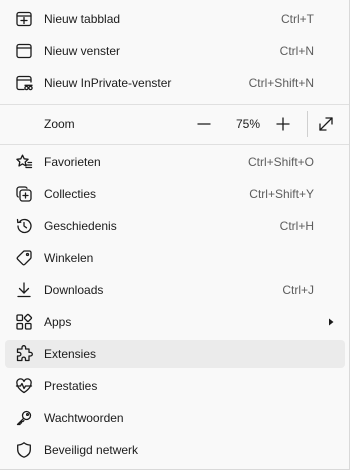 The height and width of the screenshot is (471, 351). Describe the element at coordinates (175, 83) in the screenshot. I see `menu-item-new-inprivate-window: Nieuw InPrivate-venster Ctrl+Shift+N` at that location.